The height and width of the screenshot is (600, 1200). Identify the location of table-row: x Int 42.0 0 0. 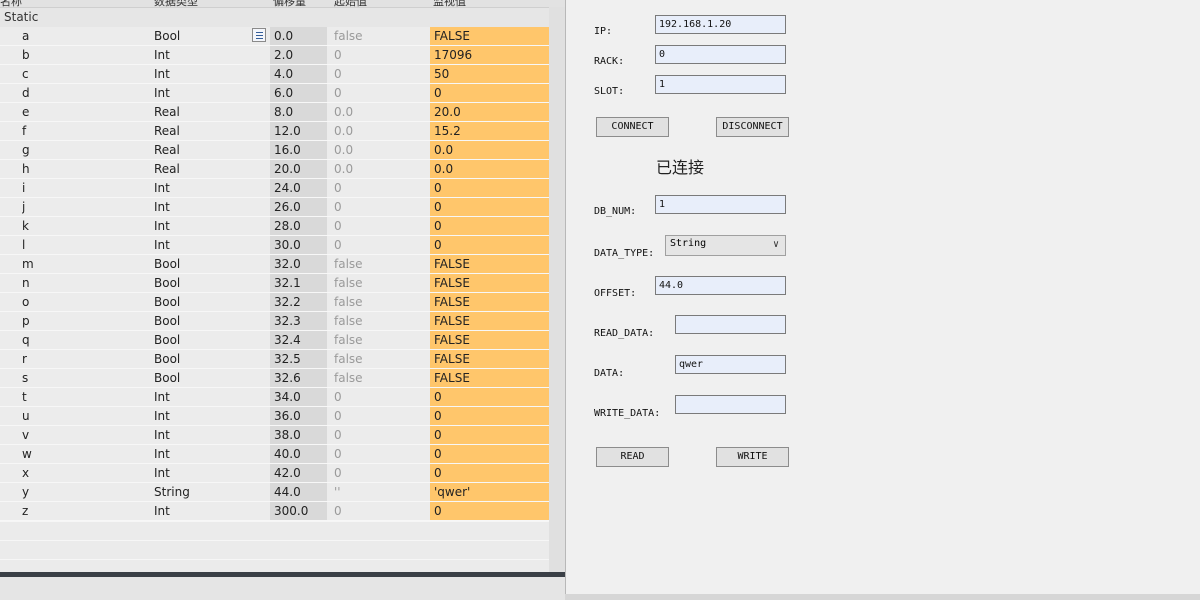
(282, 473).